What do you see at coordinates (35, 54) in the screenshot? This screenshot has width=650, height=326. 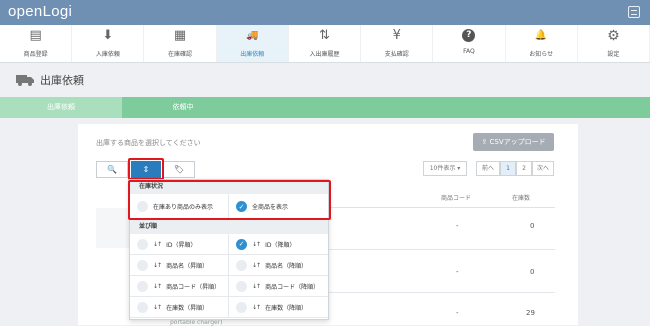 I see `nav-label: 商品登録` at bounding box center [35, 54].